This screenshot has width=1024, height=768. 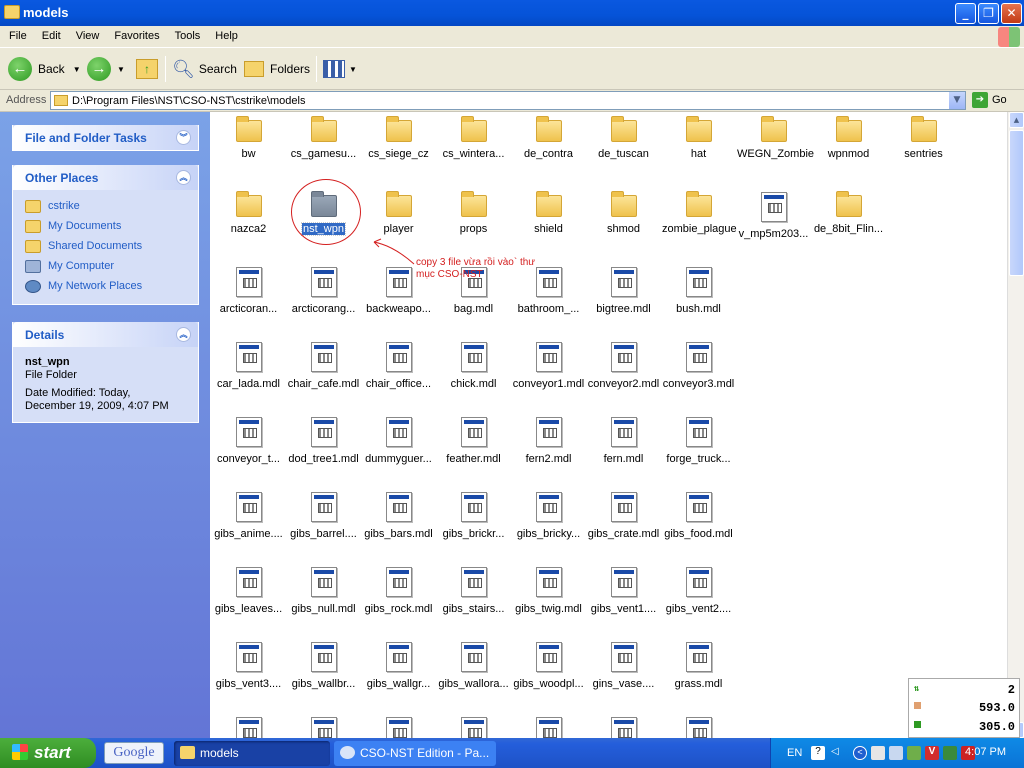 What do you see at coordinates (340, 69) in the screenshot?
I see `views-button: ▼` at bounding box center [340, 69].